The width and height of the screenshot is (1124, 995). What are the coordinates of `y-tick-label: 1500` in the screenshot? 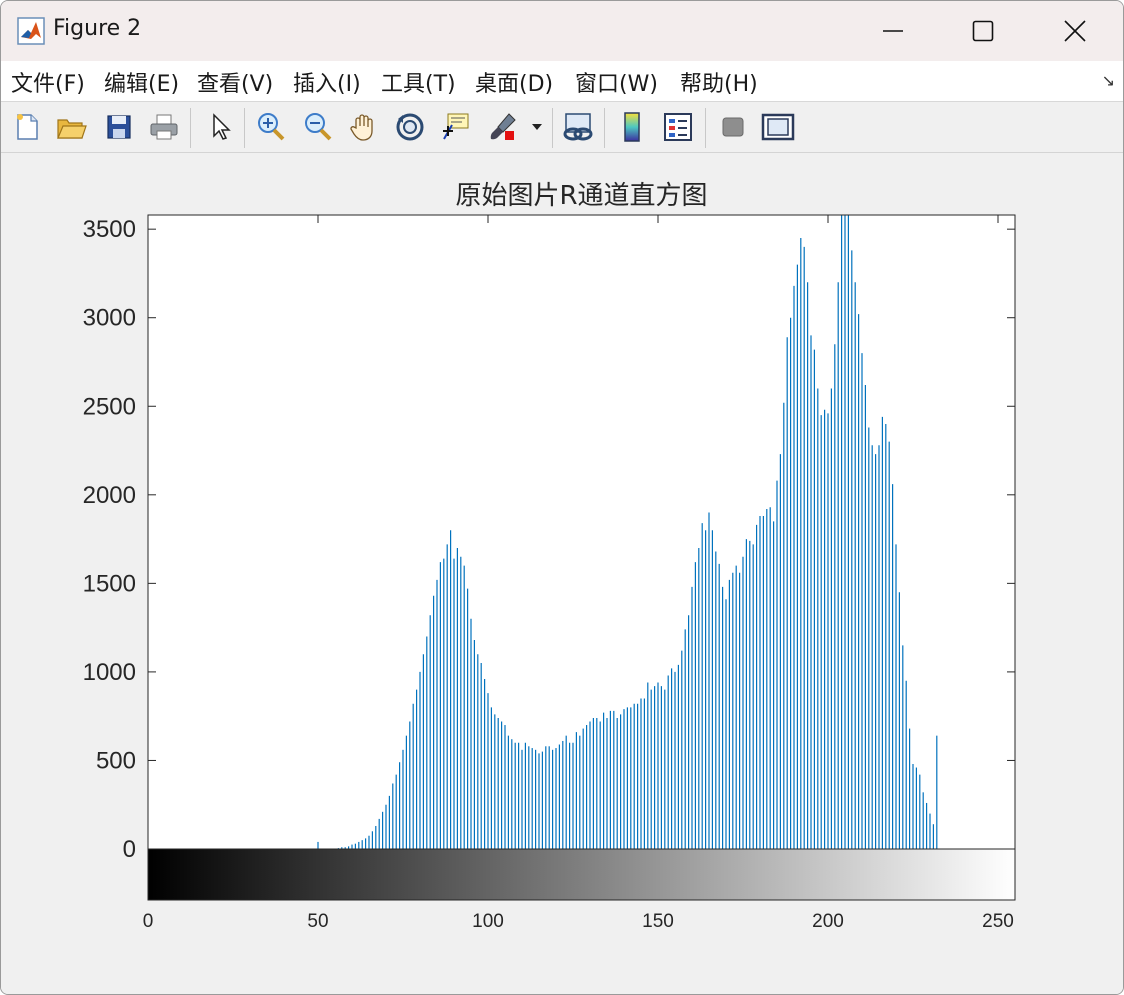 It's located at (109, 583).